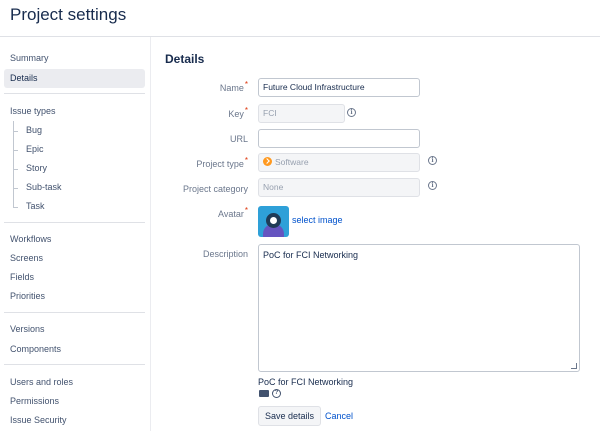  Describe the element at coordinates (74, 78) in the screenshot. I see `sidebar-item-details: Details` at that location.